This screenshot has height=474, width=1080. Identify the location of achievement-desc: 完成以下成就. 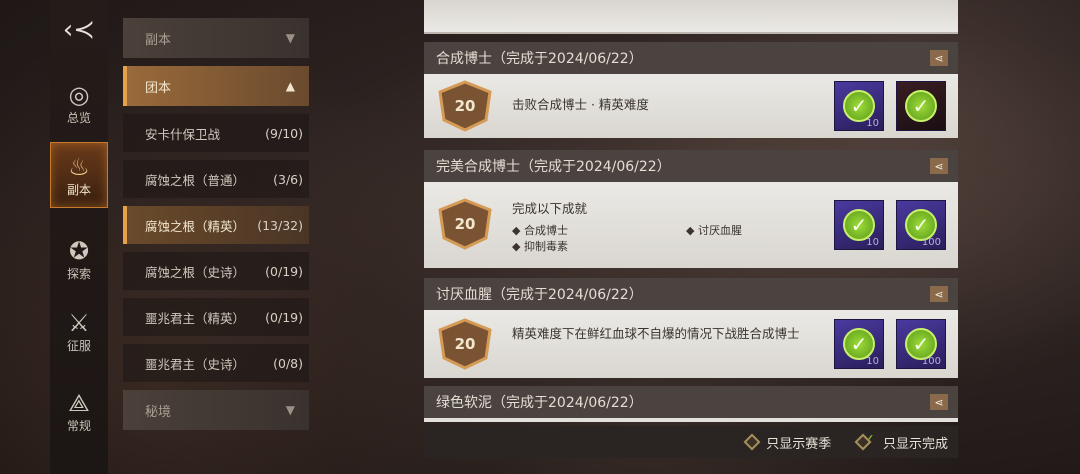
(550, 208).